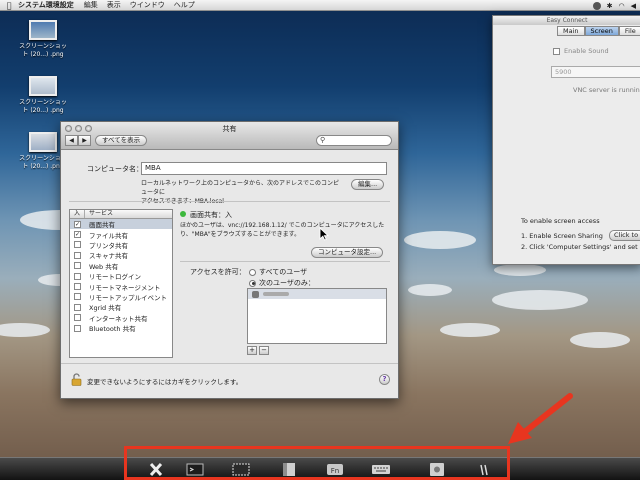 The width and height of the screenshot is (640, 480). What do you see at coordinates (183, 214) in the screenshot?
I see `status-on-icon` at bounding box center [183, 214].